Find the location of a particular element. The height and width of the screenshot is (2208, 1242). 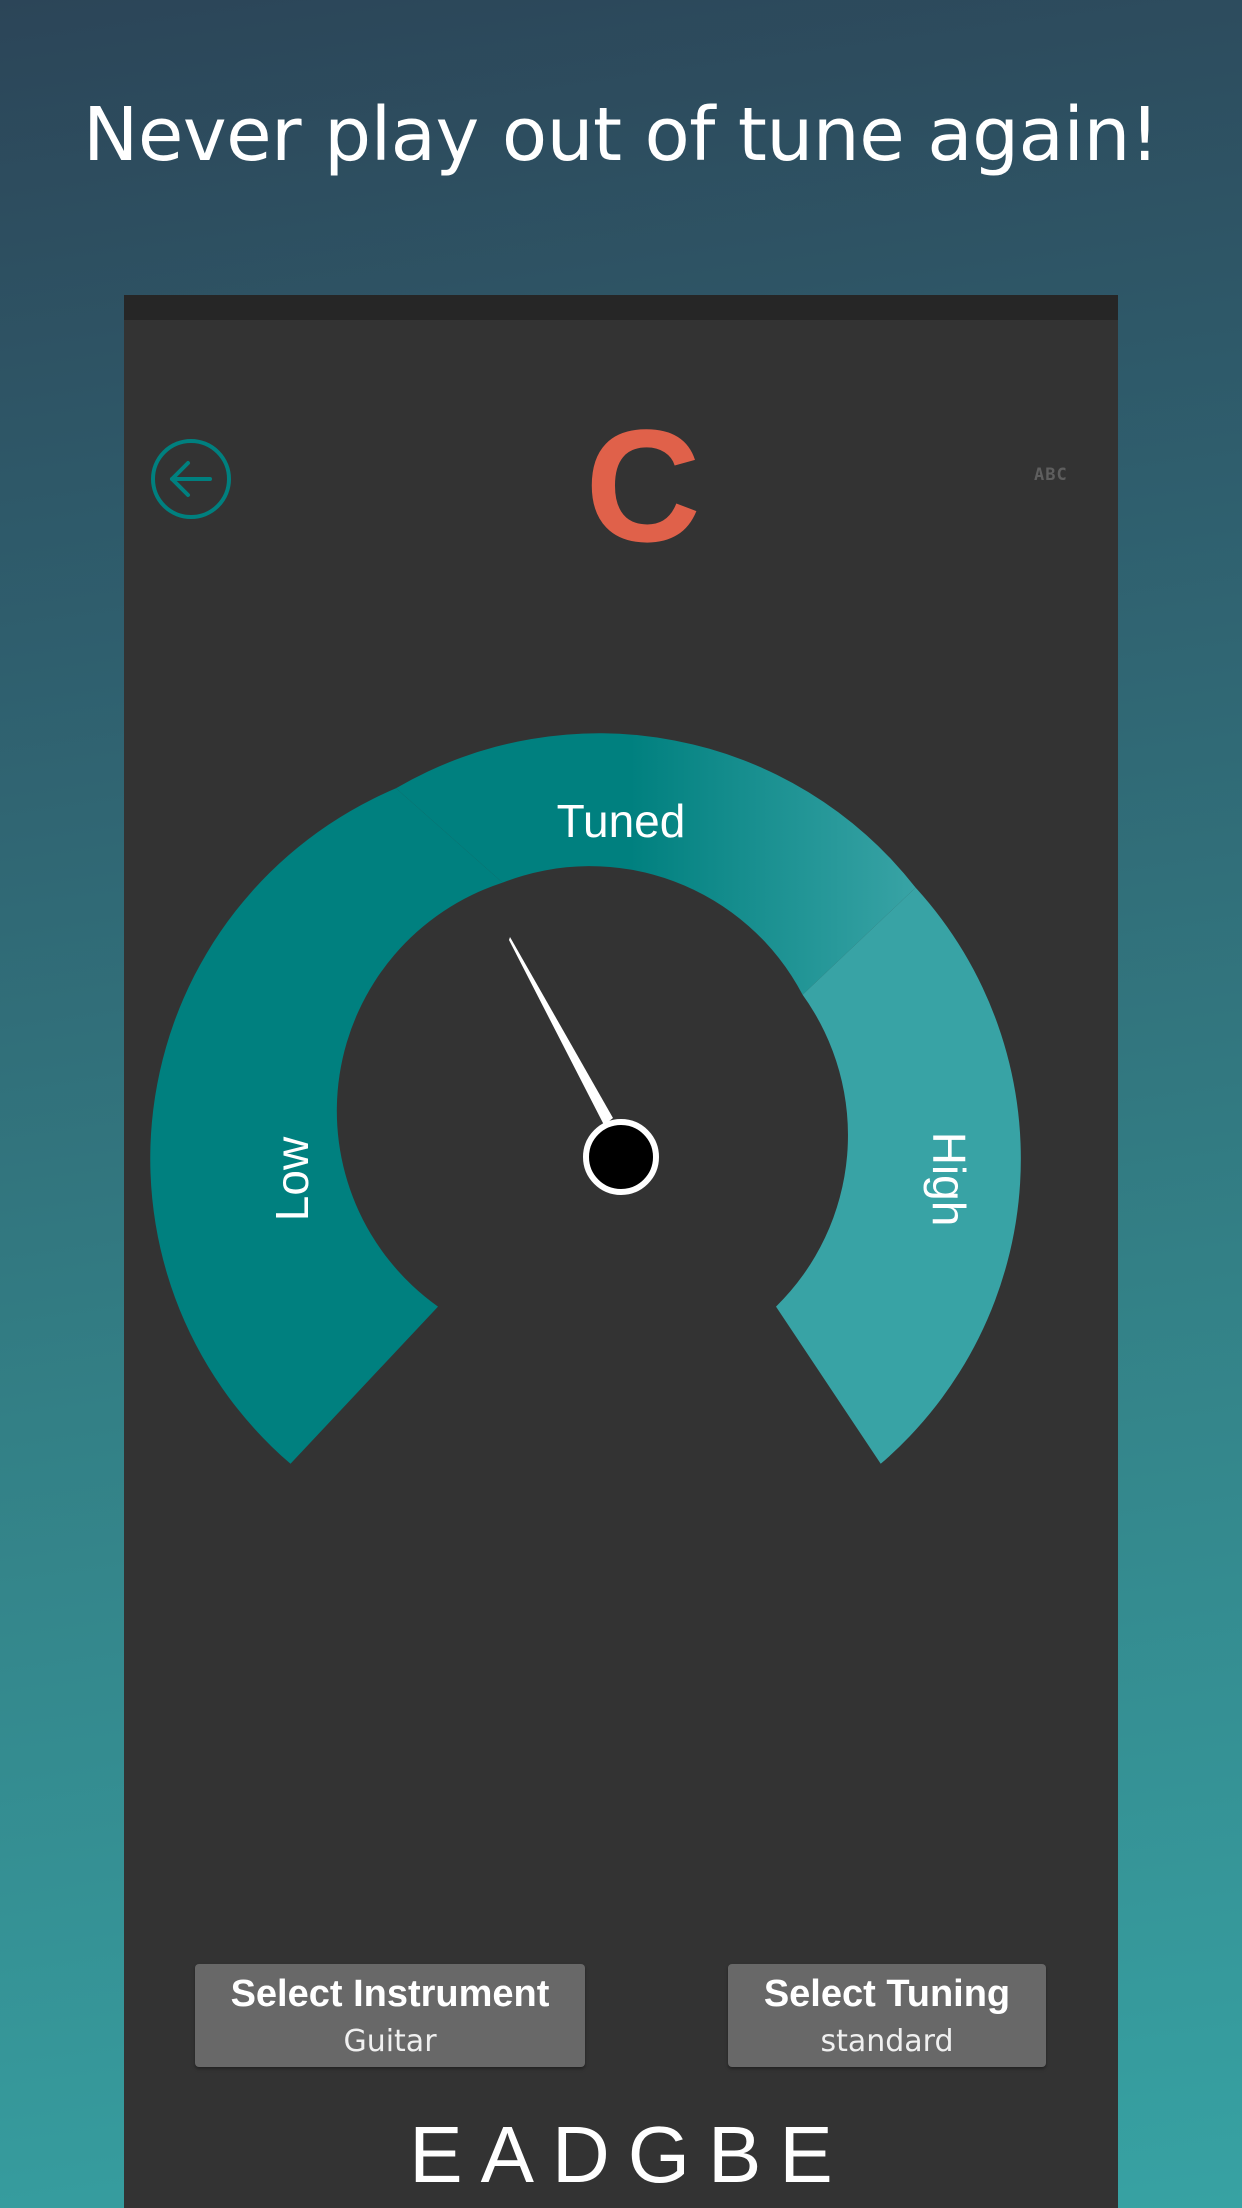

gauge-low-label: Low is located at coordinates (292, 1178).